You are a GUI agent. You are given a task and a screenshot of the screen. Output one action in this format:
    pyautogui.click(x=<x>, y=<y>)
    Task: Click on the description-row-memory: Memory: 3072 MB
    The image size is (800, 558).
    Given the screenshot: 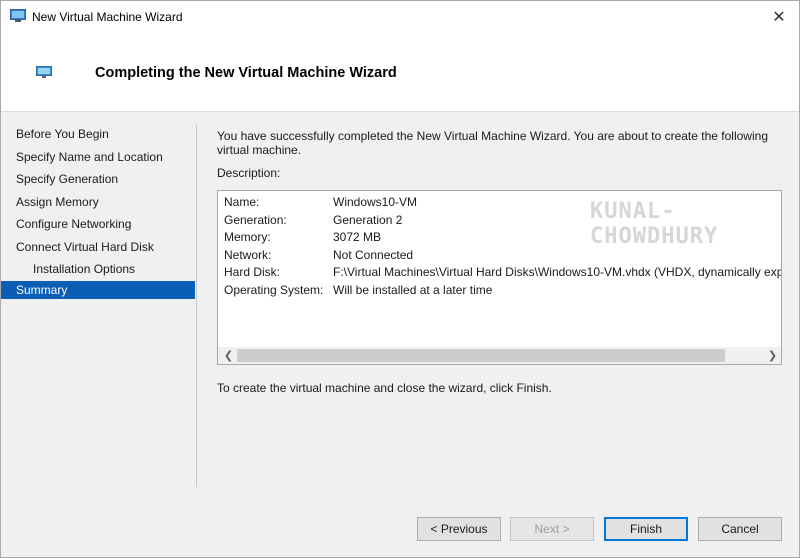 What is the action you would take?
    pyautogui.click(x=502, y=238)
    